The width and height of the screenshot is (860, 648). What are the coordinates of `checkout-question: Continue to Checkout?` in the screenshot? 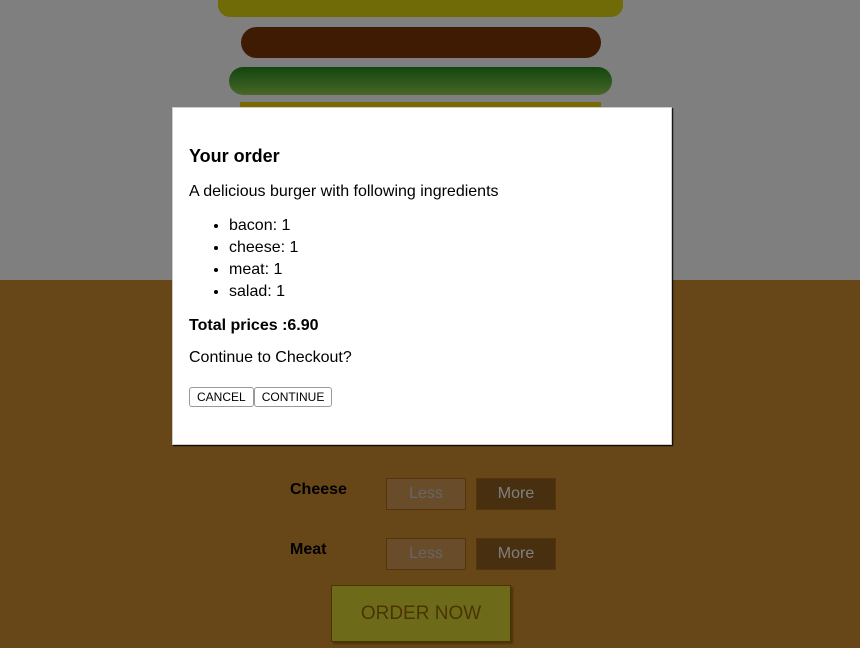 It's located at (270, 357).